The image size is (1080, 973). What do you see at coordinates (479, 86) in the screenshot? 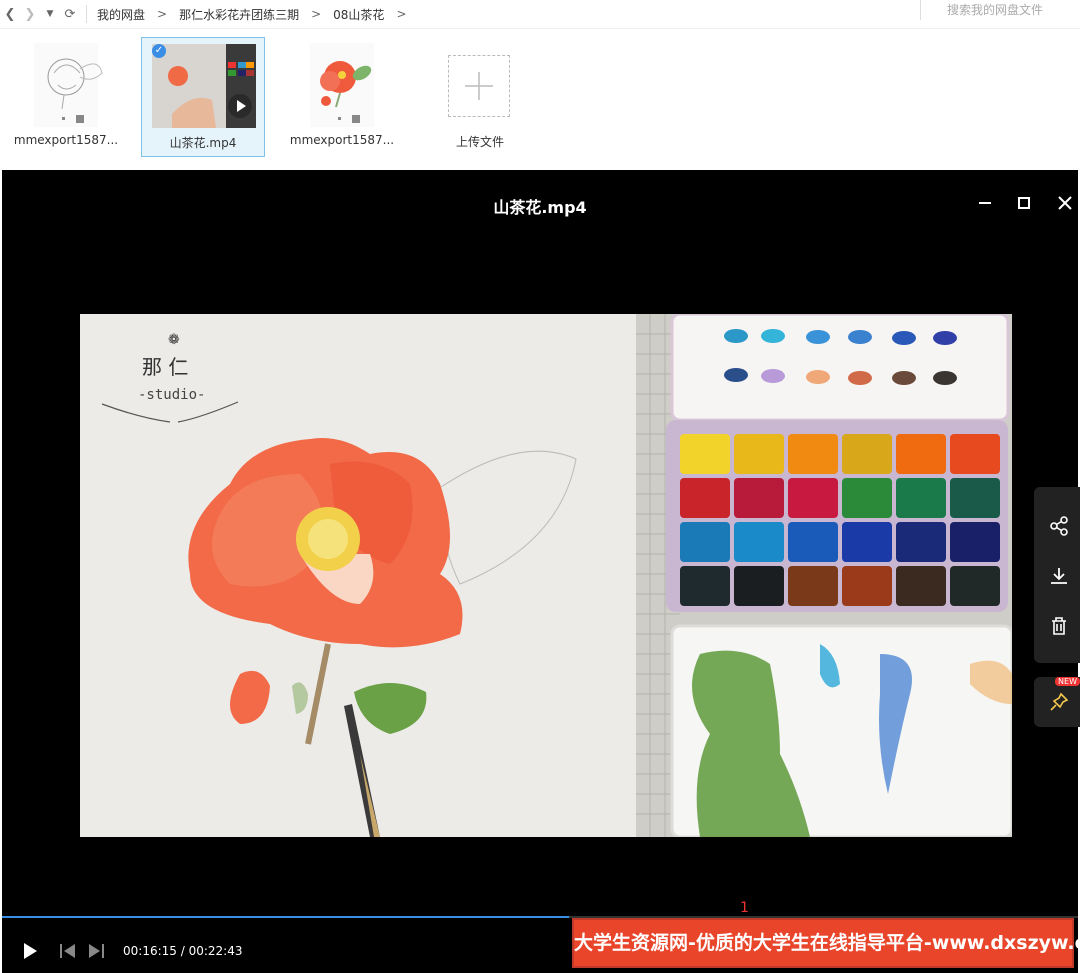
I see `add-icon` at bounding box center [479, 86].